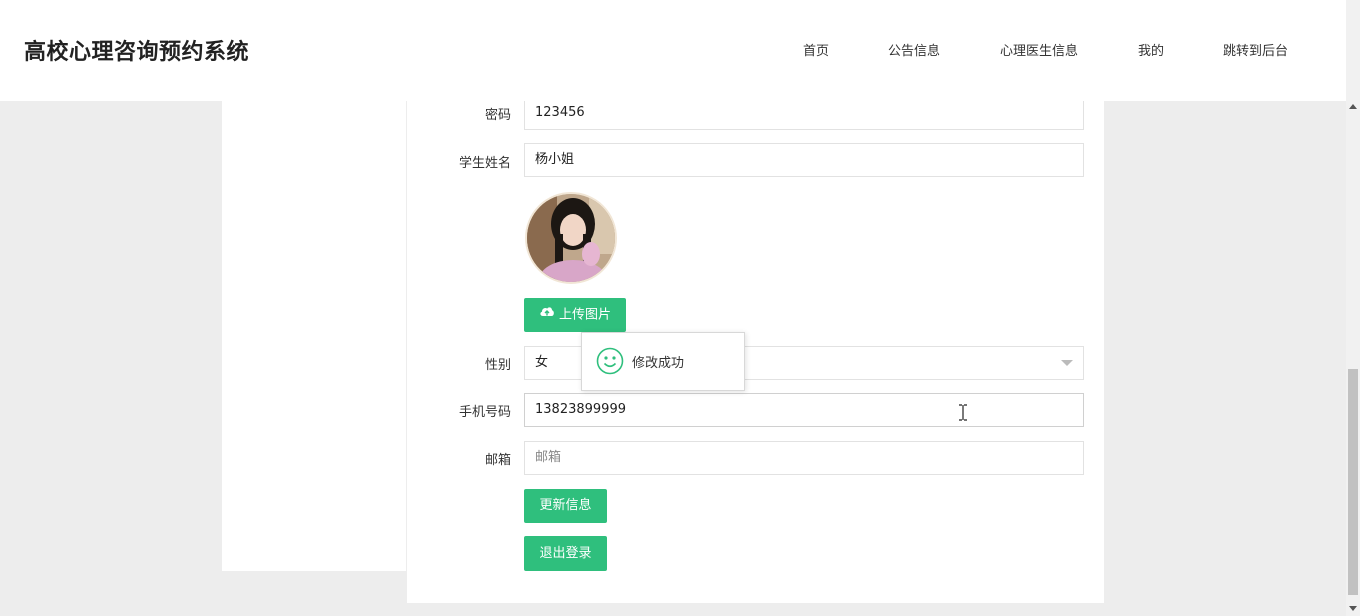 The height and width of the screenshot is (616, 1360). I want to click on password-field: 123456, so click(804, 113).